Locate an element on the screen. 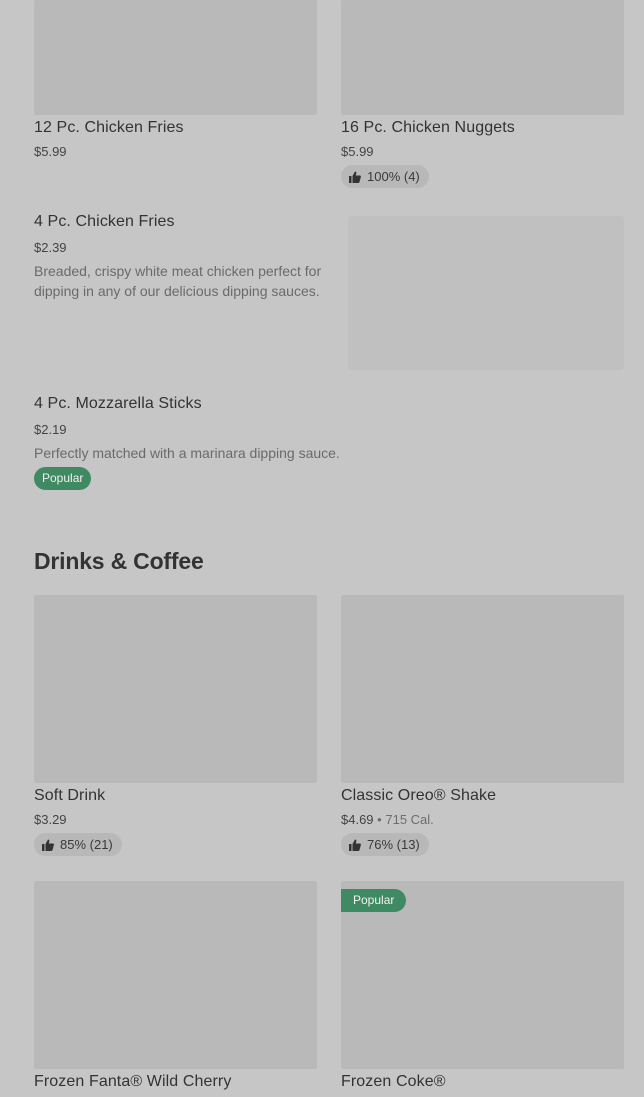 This screenshot has width=644, height=1097. item-image-soft-drink is located at coordinates (175, 689).